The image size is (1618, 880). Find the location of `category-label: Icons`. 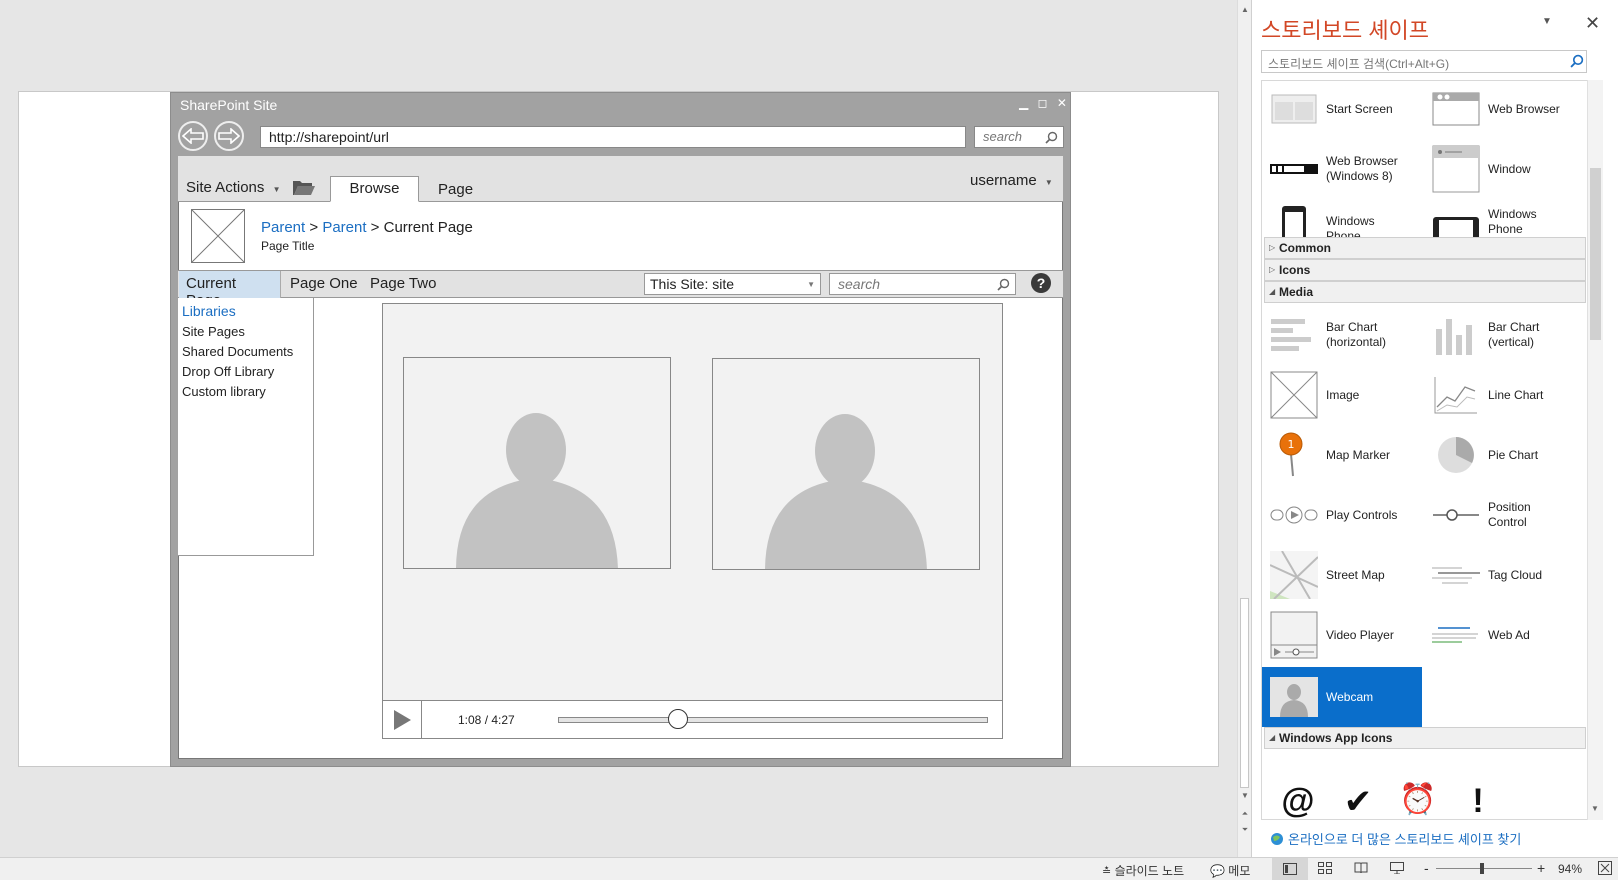

category-label: Icons is located at coordinates (1295, 270).